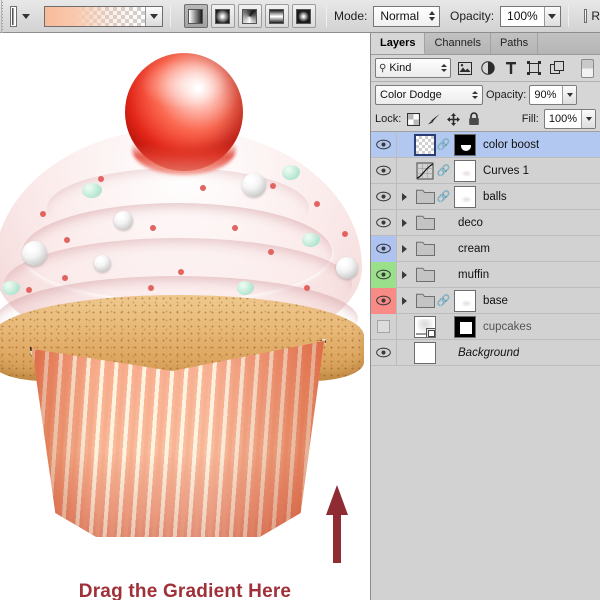 The height and width of the screenshot is (600, 600). I want to click on filter-kind-select: ⚲ Kind, so click(413, 68).